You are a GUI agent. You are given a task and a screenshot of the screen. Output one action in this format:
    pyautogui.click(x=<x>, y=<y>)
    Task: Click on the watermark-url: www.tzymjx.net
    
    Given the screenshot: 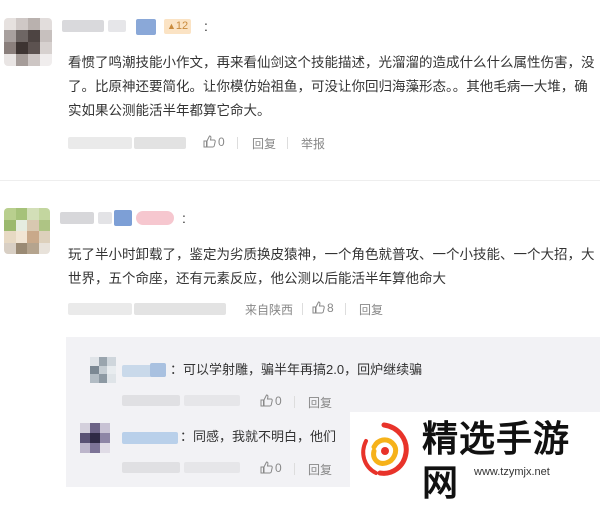 What is the action you would take?
    pyautogui.click(x=512, y=472)
    